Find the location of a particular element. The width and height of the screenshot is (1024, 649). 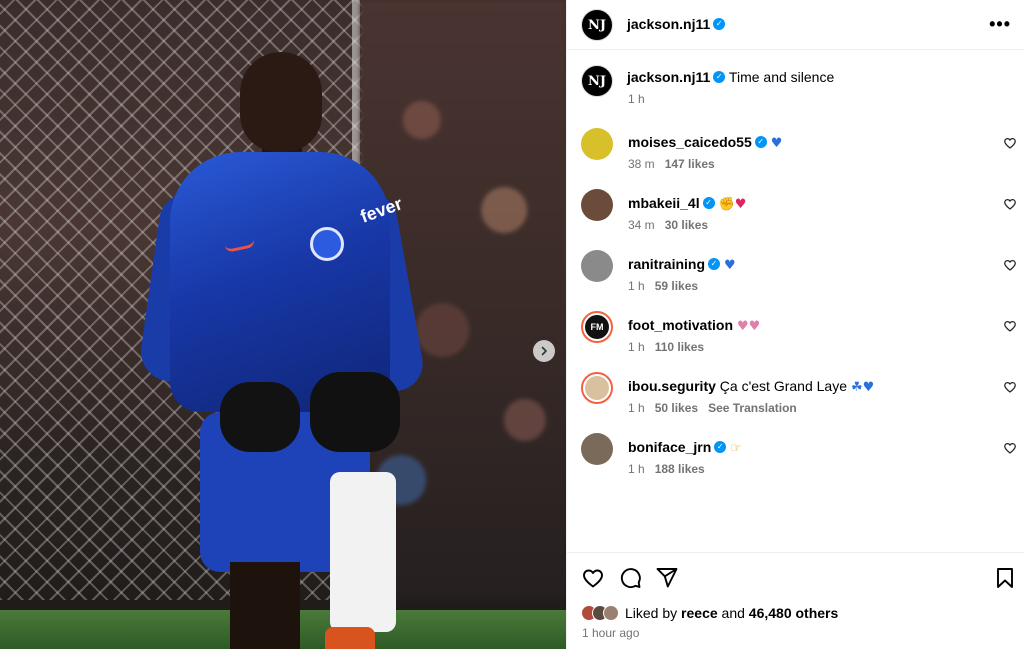

author-avatar: NJ is located at coordinates (597, 25).